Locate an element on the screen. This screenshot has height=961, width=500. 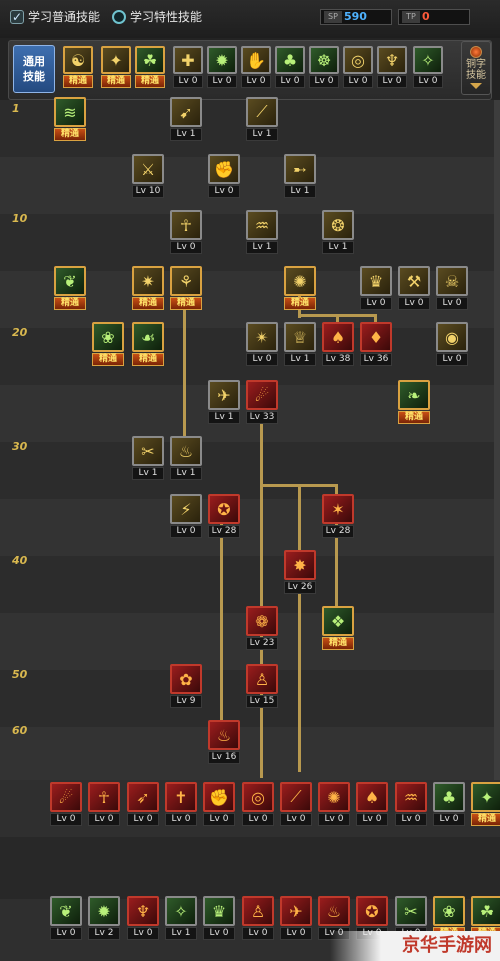
tree-skill-node: ✷ 精通 is located at coordinates (148, 288).